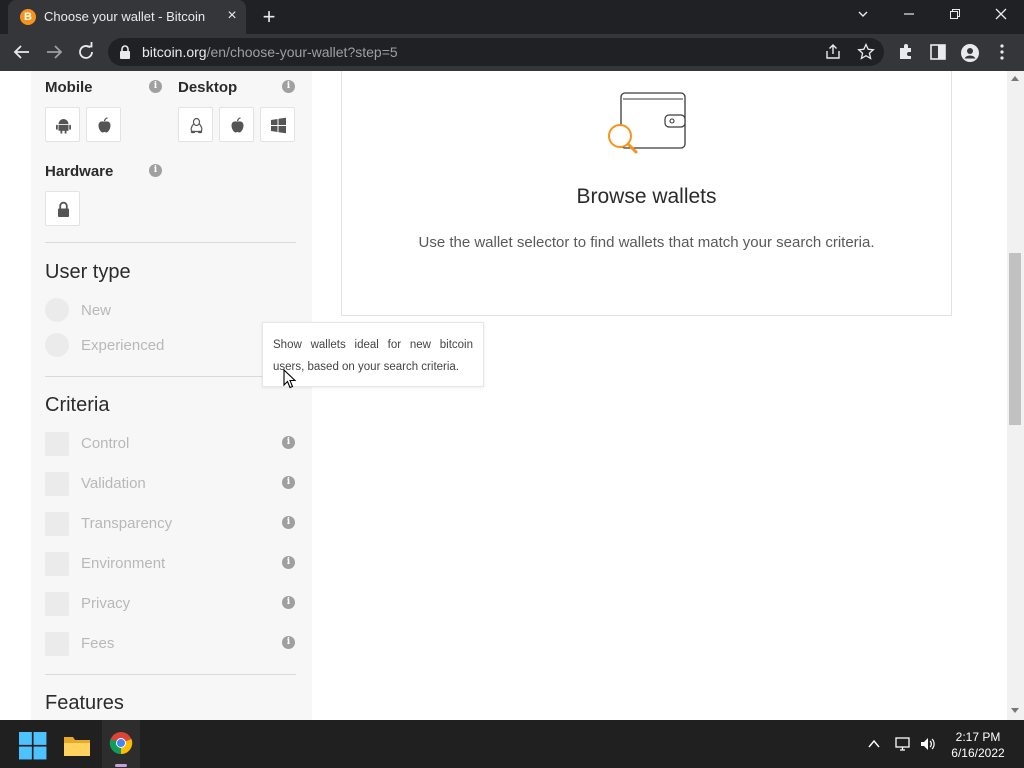 Image resolution: width=1024 pixels, height=768 pixels. Describe the element at coordinates (288, 602) in the screenshot. I see `privacy-info-icon: i` at that location.